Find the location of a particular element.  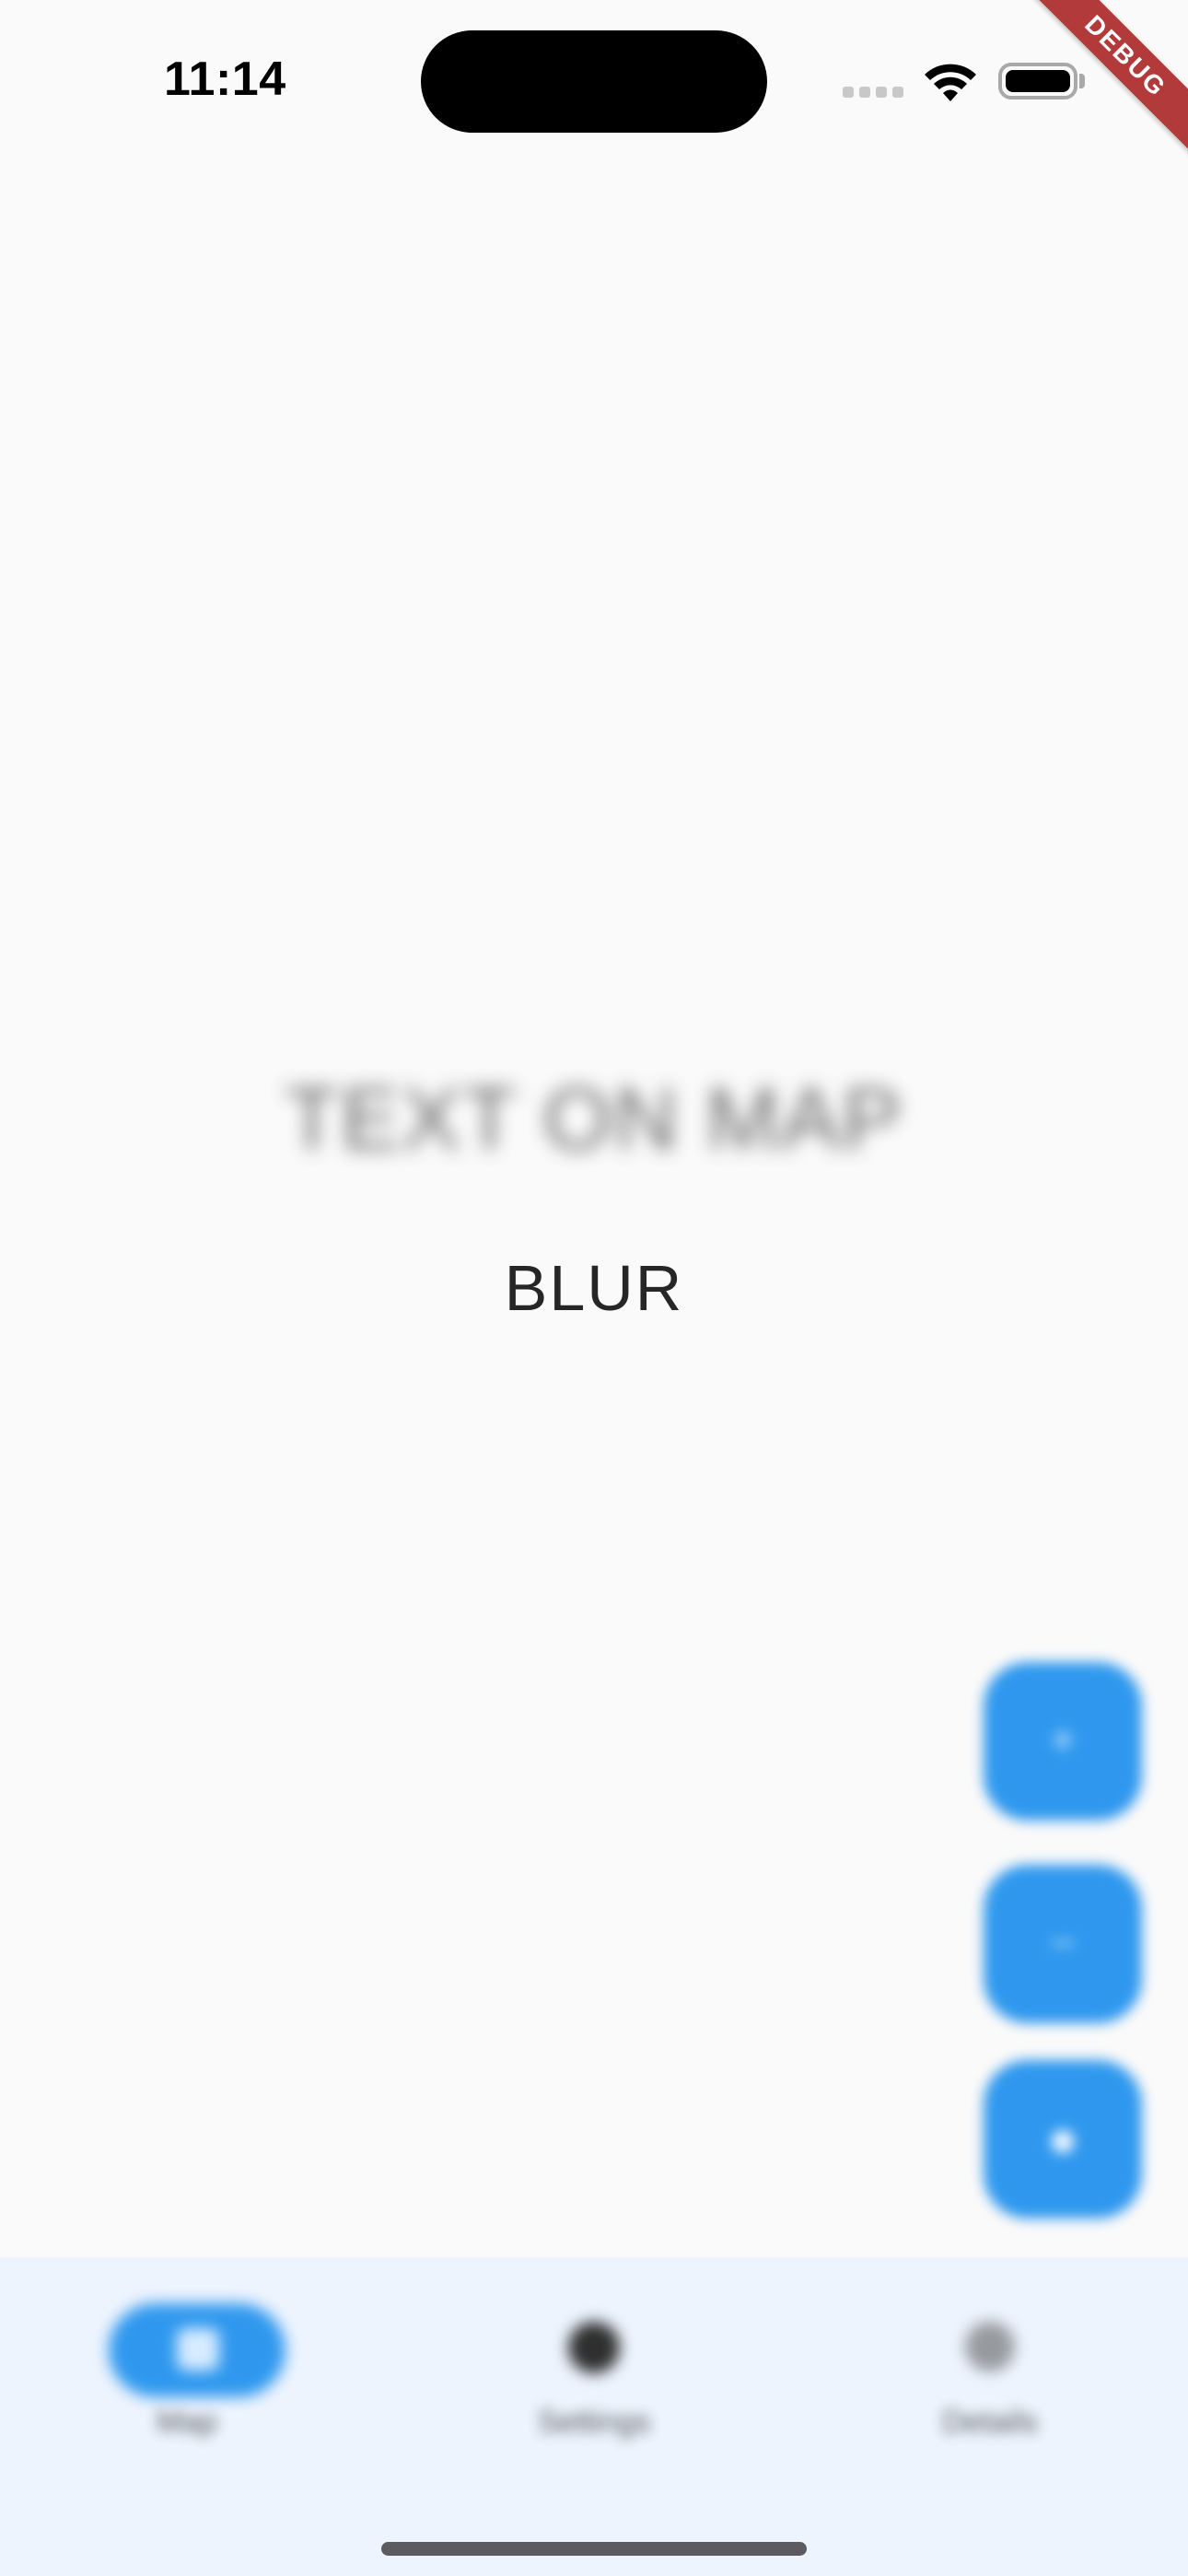

gear-icon is located at coordinates (594, 2347).